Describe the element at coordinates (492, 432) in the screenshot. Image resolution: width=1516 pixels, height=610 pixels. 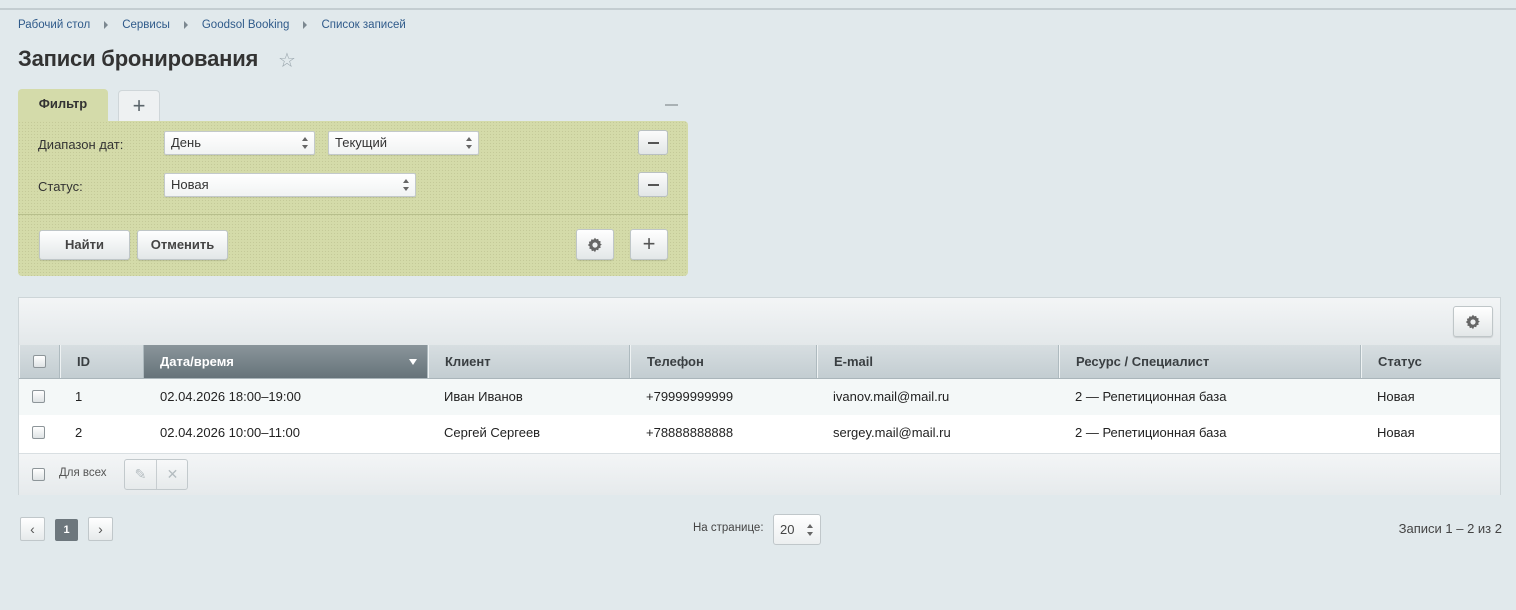
I see `cell-client: Сергей Сергеев` at that location.